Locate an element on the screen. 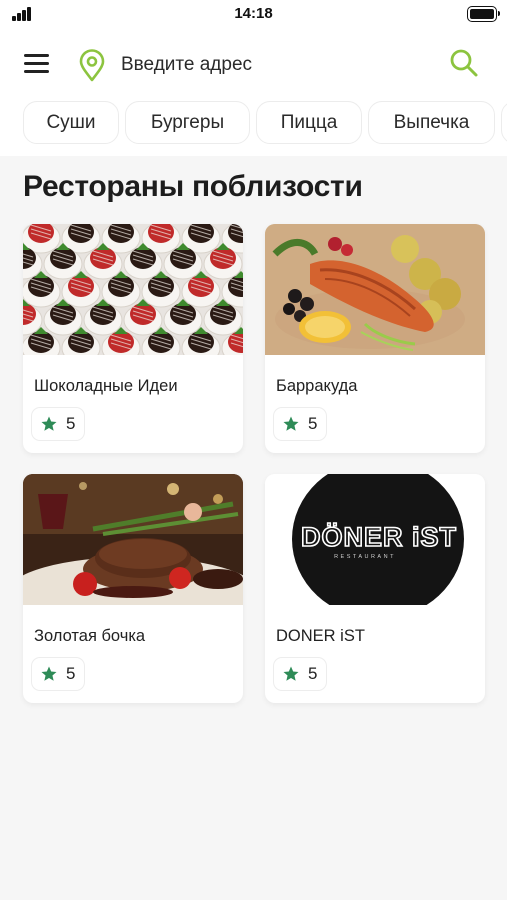  category-list: Суши Бургеры Пицца Выпечка is located at coordinates (253, 123).